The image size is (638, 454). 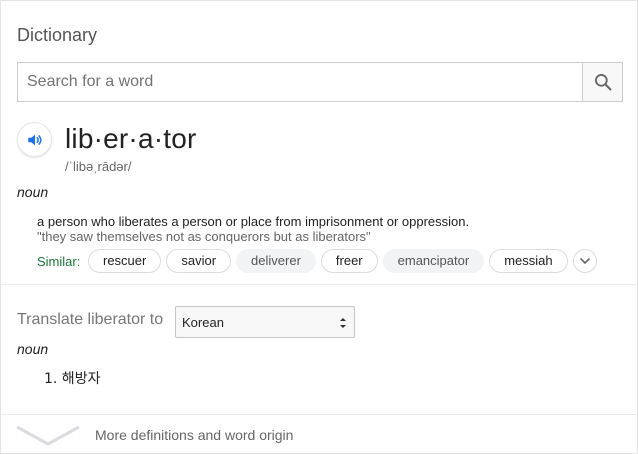 I want to click on translation-item: 1. 해방자, so click(x=72, y=379).